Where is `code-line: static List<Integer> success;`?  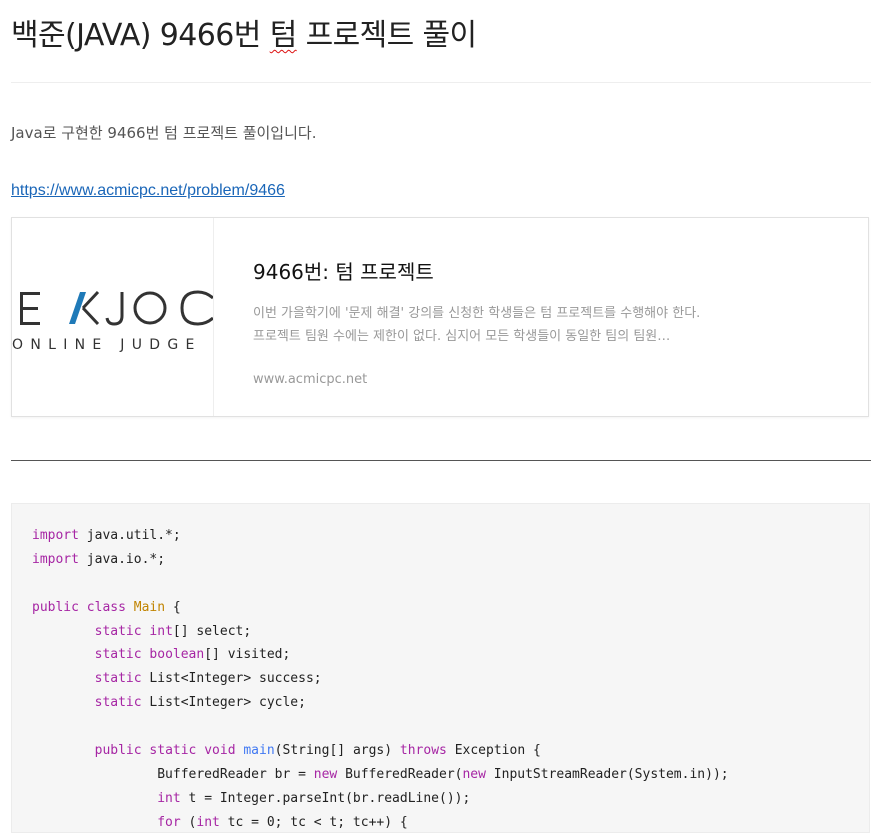
code-line: static List<Integer> success; is located at coordinates (380, 679).